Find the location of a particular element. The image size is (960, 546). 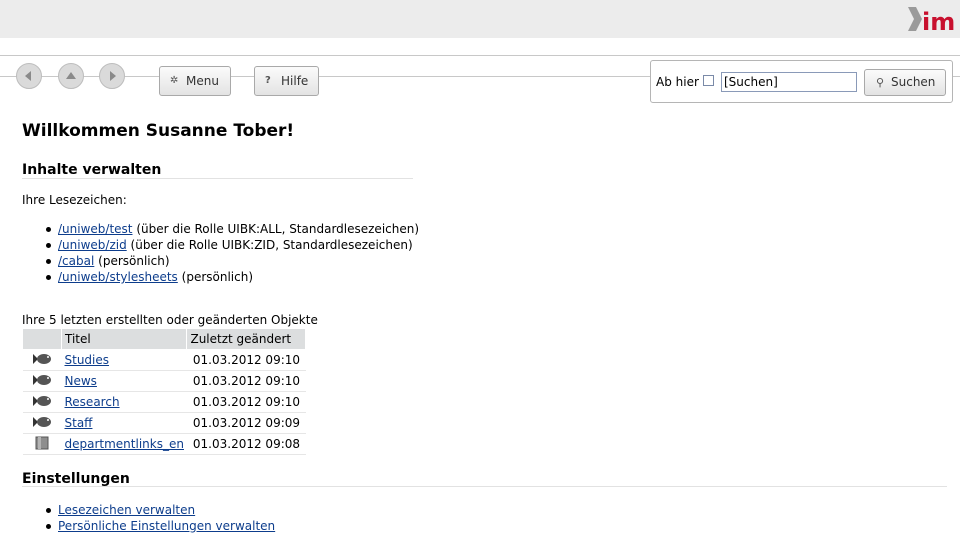

help-label: Hilfe is located at coordinates (295, 81).